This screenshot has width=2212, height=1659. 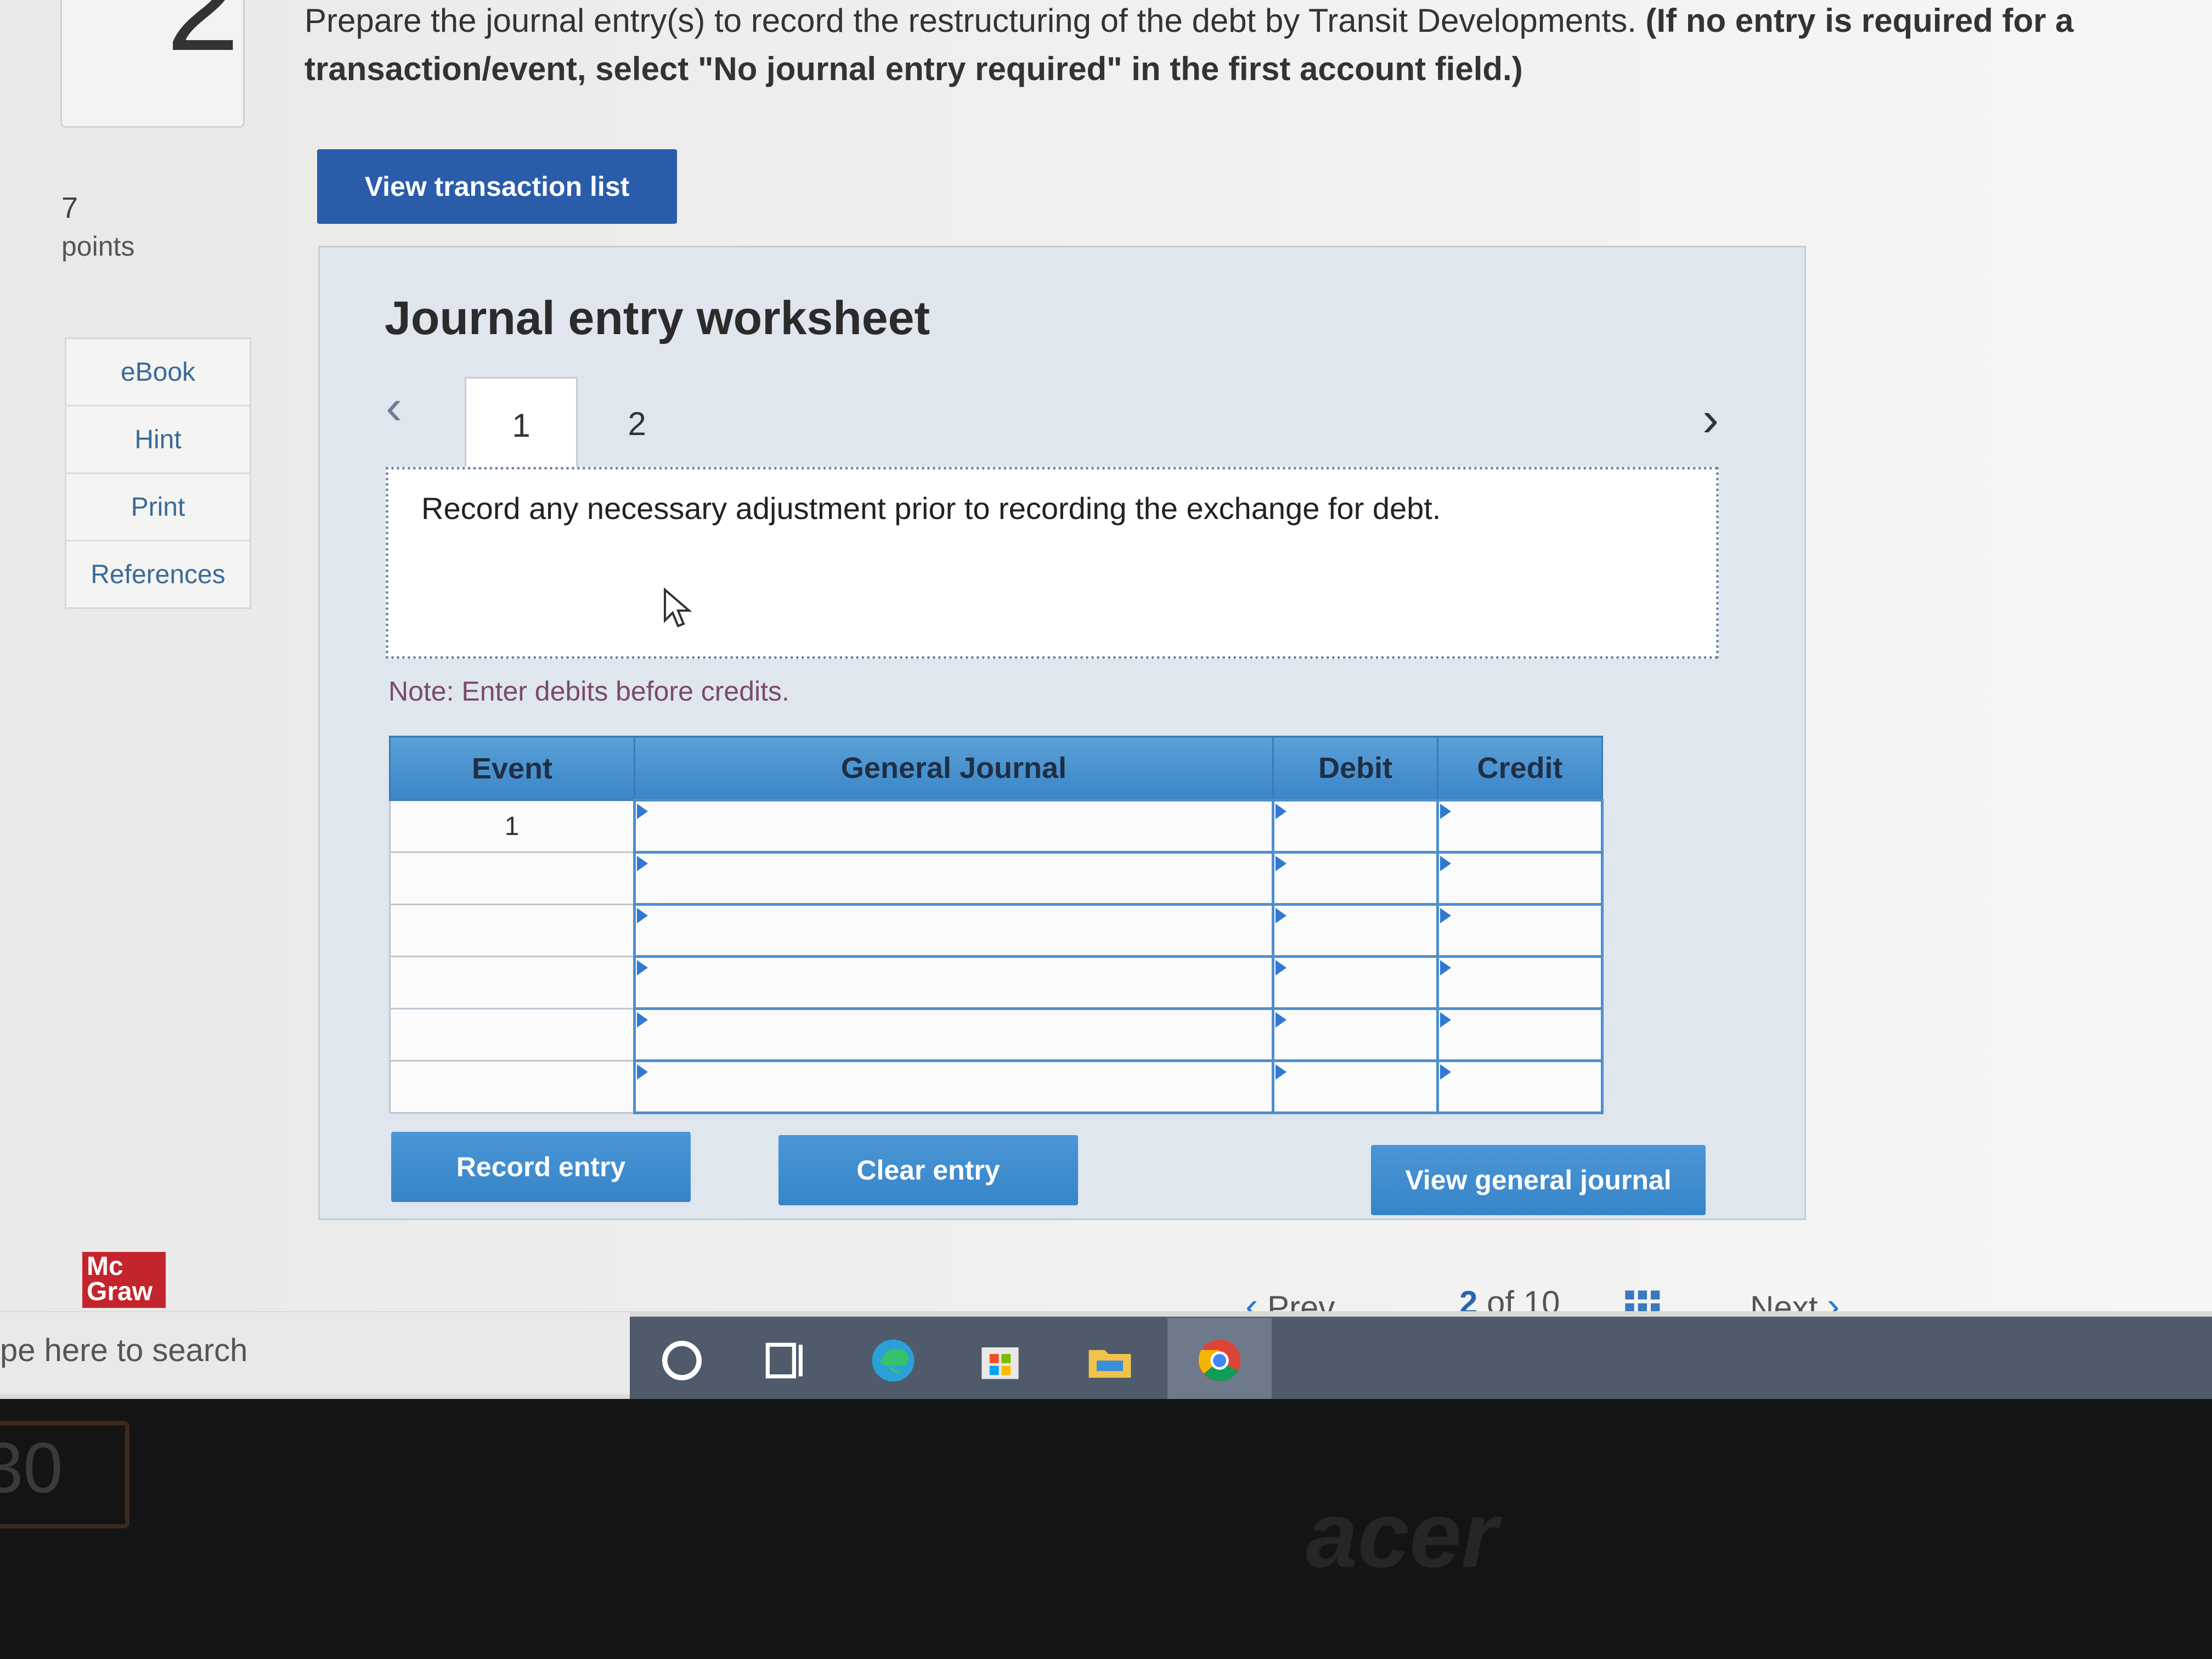 I want to click on points-value: 7, so click(x=69, y=207).